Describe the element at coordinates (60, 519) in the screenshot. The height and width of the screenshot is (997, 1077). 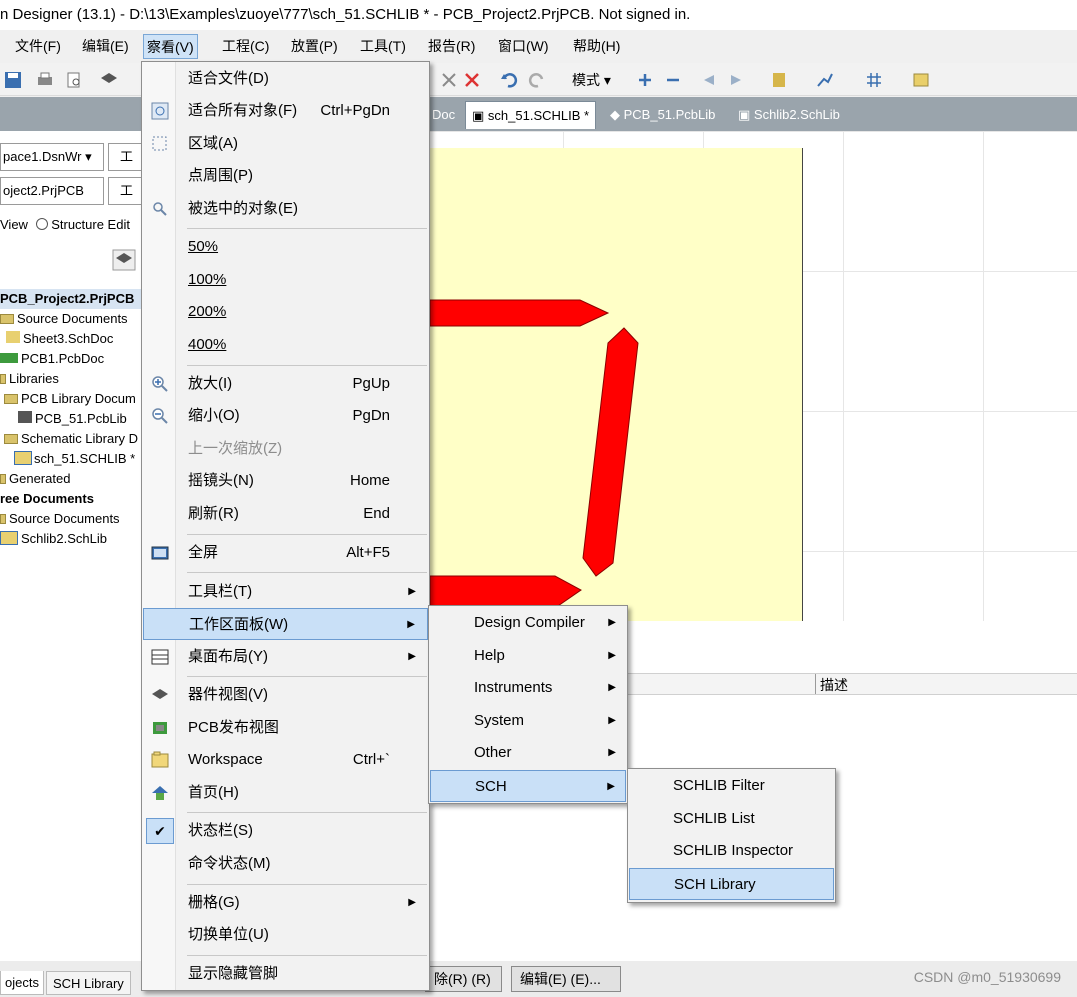
I see `tree-item-free-source-documents: Source Documents` at that location.